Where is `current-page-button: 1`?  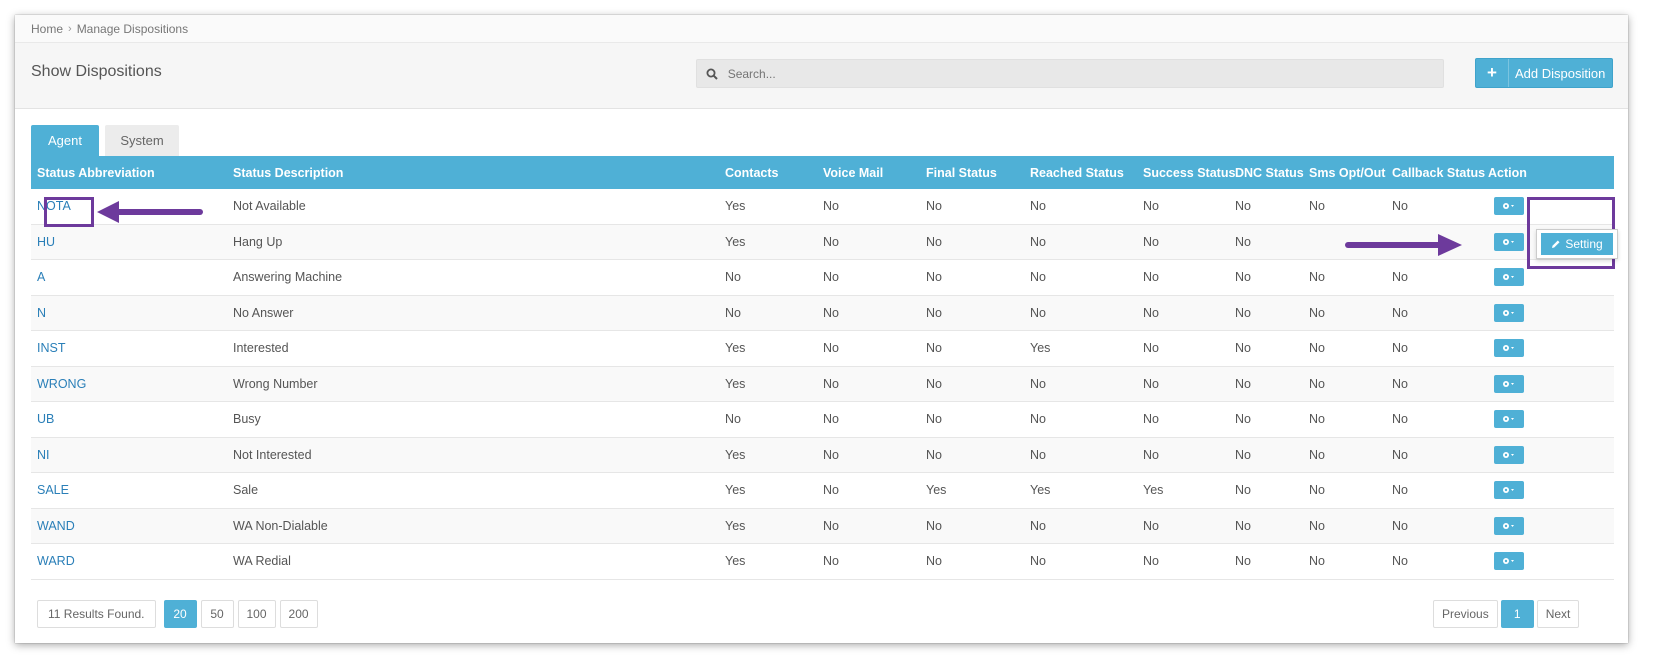 current-page-button: 1 is located at coordinates (1517, 614).